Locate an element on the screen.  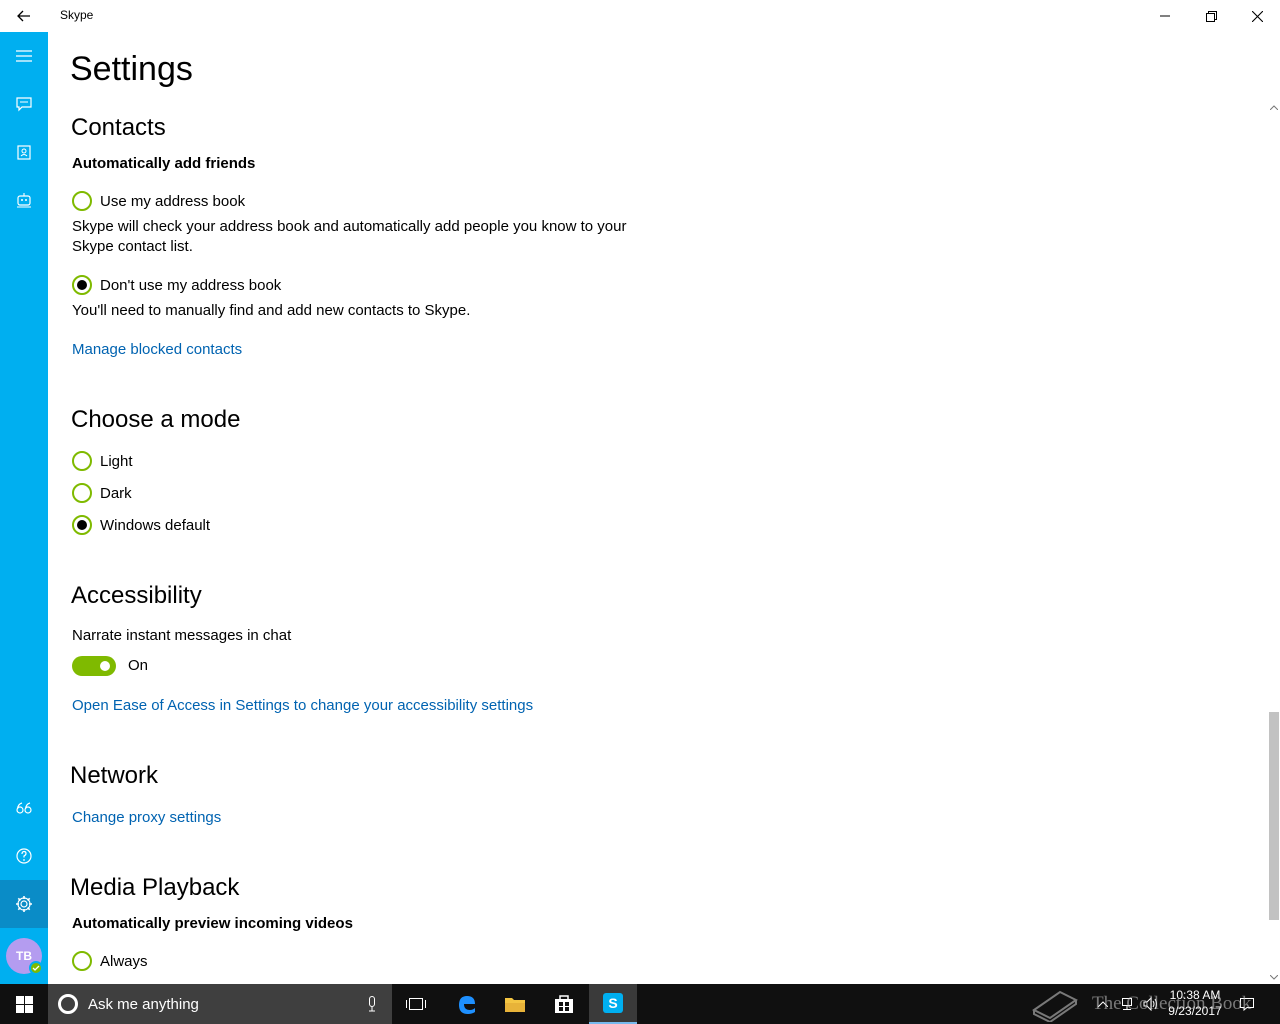
auto-add-friends-label: Automatically add friends is located at coordinates (164, 163).